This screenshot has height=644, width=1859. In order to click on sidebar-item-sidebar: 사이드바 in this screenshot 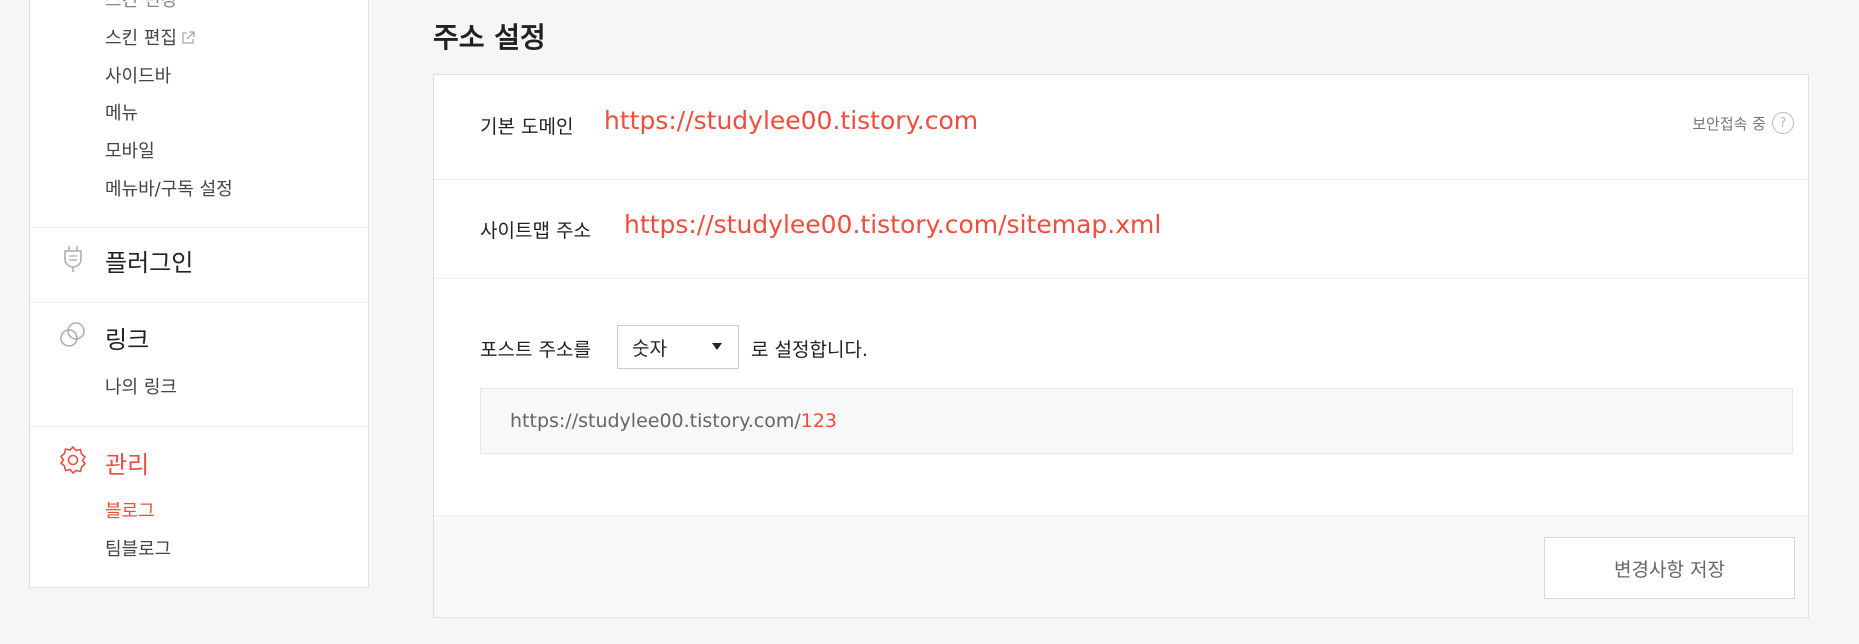, I will do `click(138, 75)`.